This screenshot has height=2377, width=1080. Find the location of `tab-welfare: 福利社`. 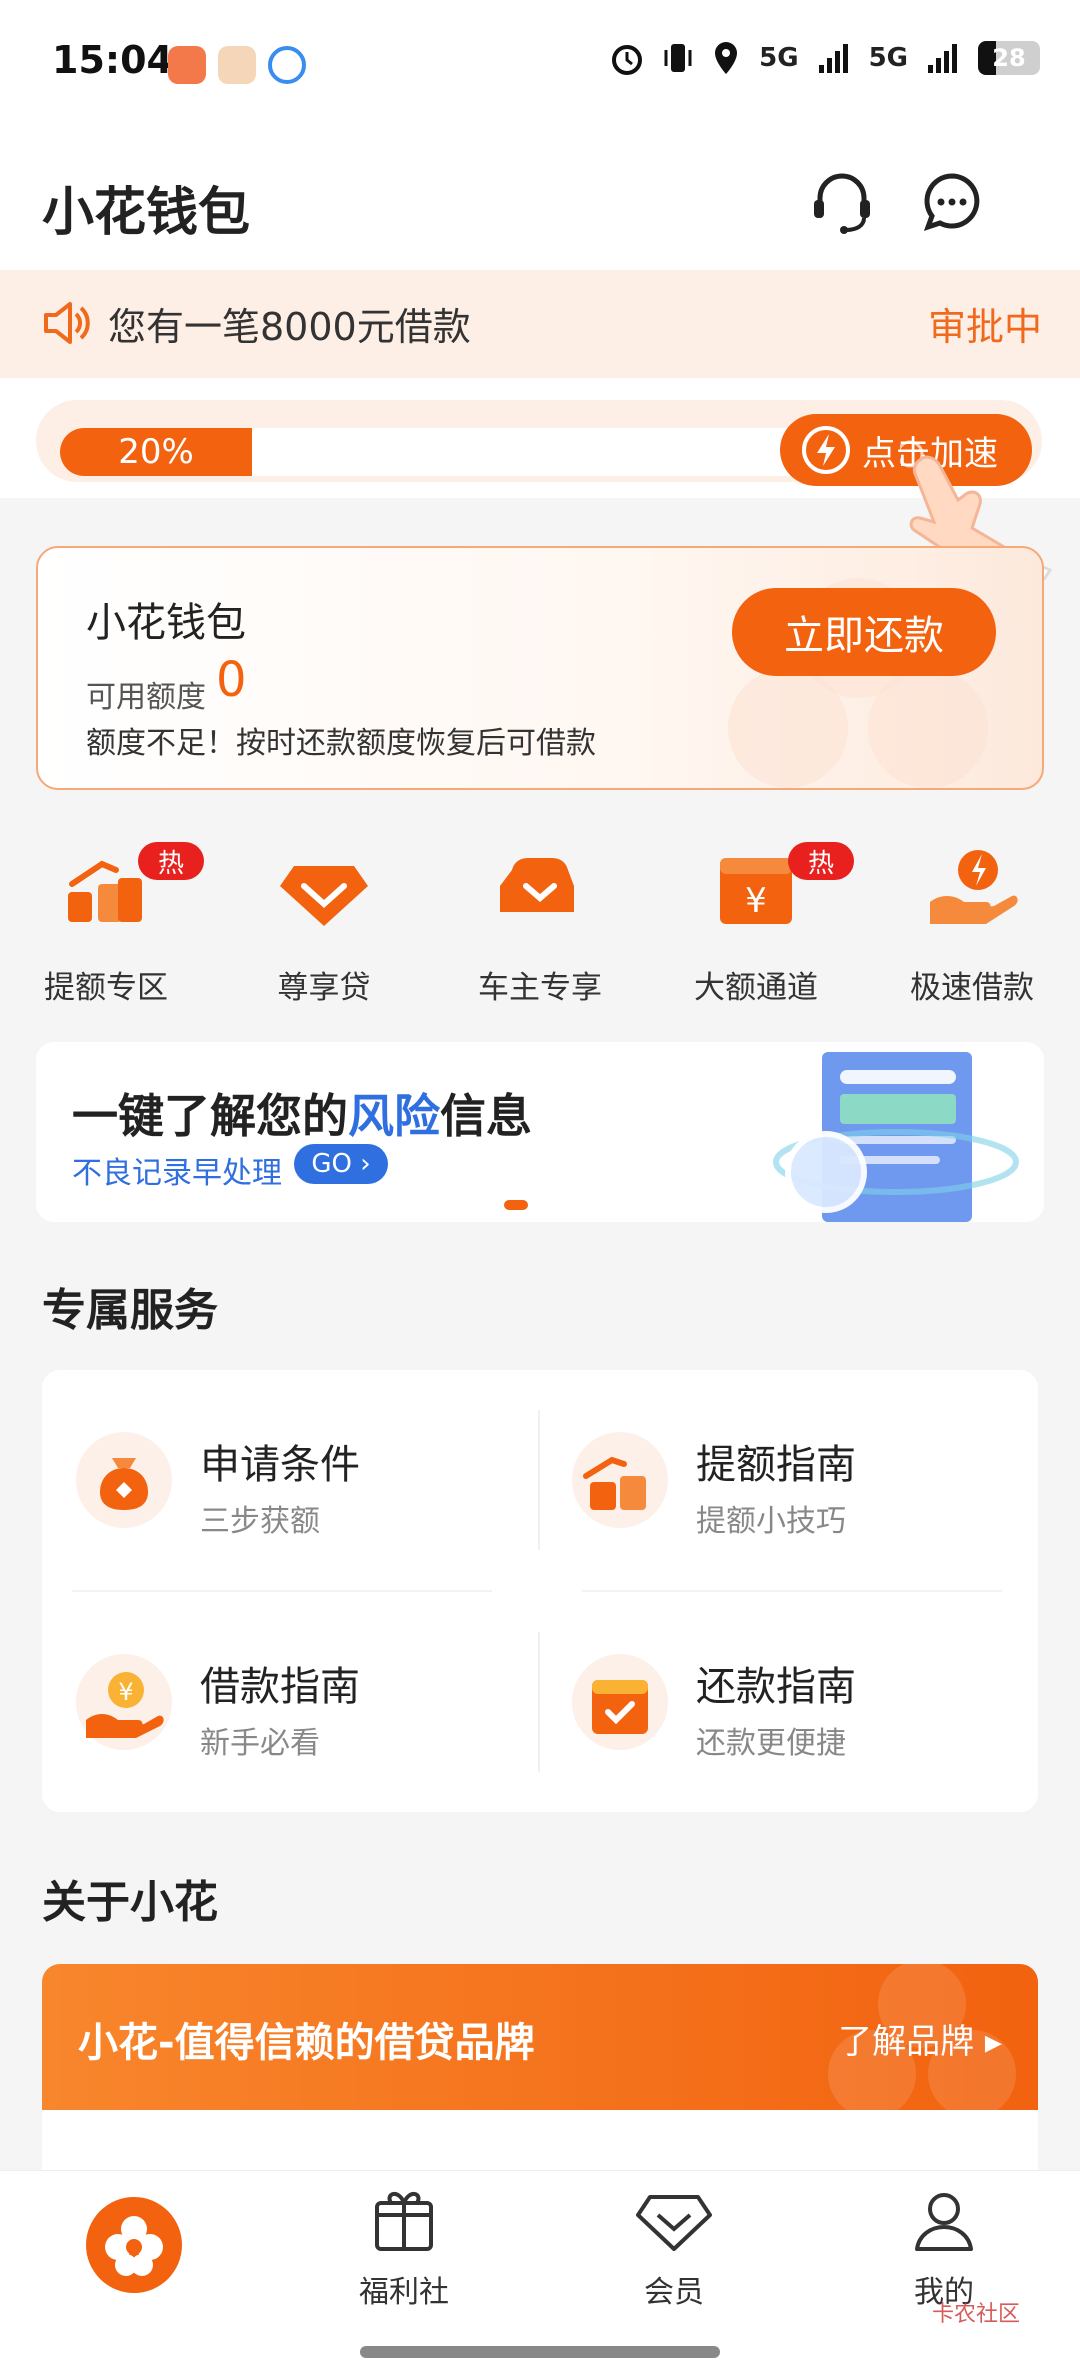

tab-welfare: 福利社 is located at coordinates (404, 2248).